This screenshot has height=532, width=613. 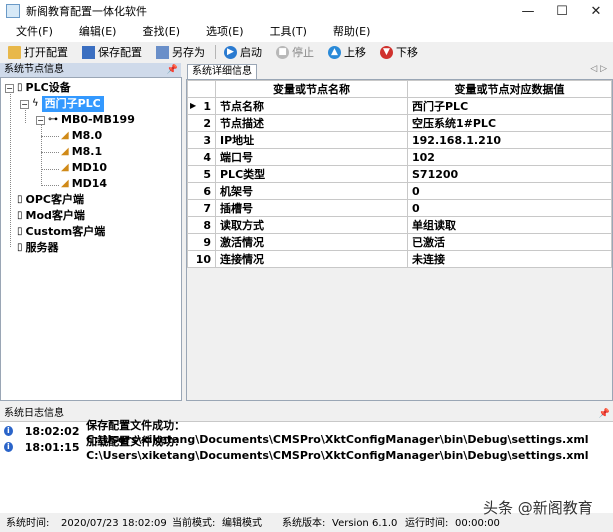 I want to click on tree-node-label: M8.1, so click(x=87, y=151).